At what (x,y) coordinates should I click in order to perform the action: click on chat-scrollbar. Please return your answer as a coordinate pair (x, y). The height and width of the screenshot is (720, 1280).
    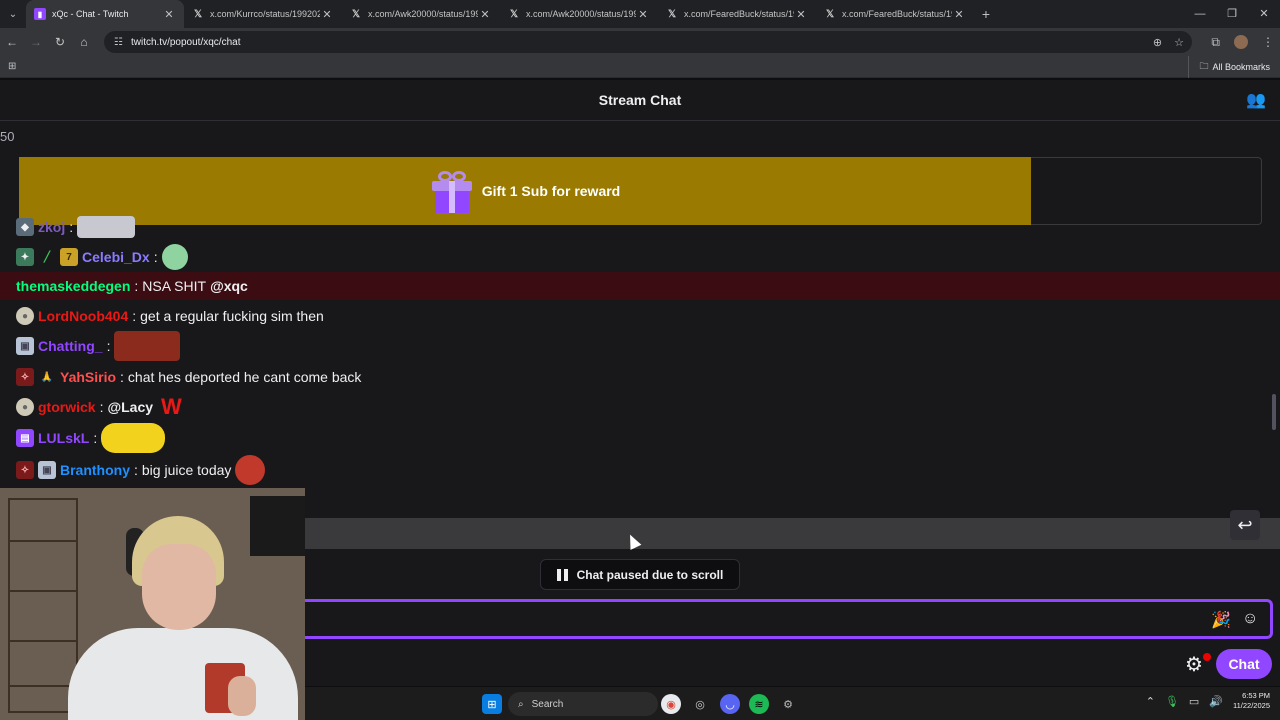
    Looking at the image, I should click on (1274, 412).